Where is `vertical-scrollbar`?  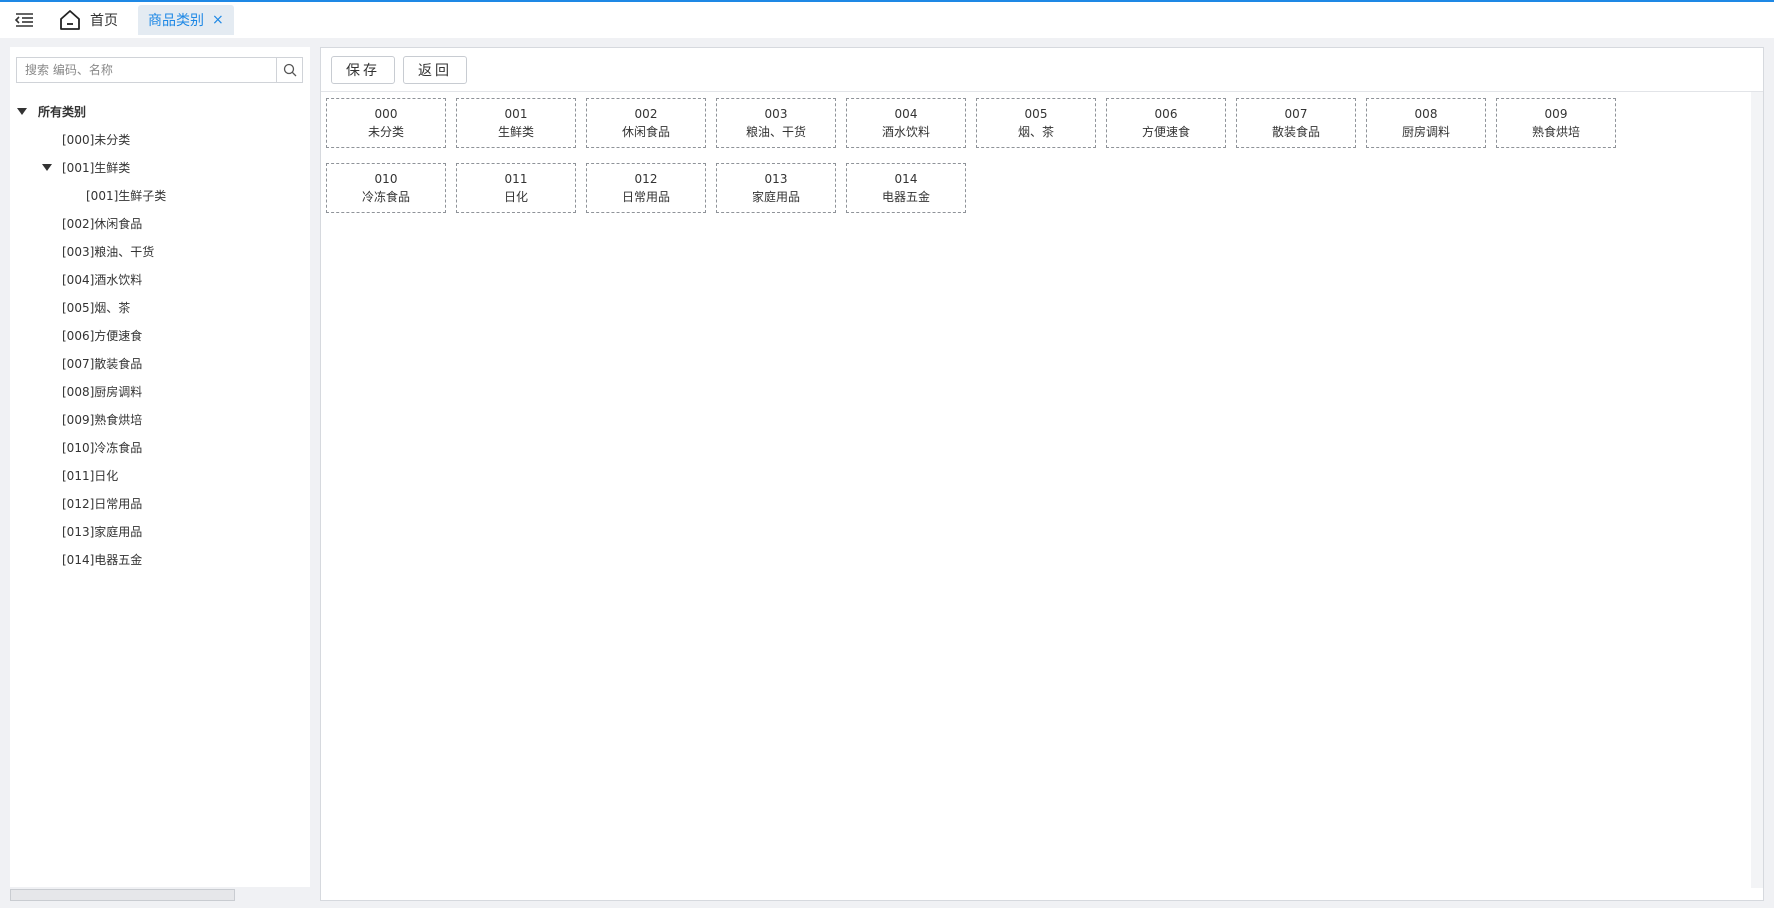 vertical-scrollbar is located at coordinates (1757, 490).